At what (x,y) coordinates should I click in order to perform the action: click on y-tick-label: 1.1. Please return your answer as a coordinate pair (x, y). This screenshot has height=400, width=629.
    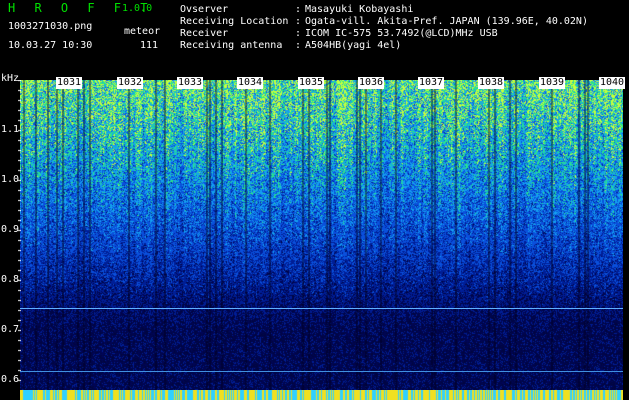
    Looking at the image, I should click on (10, 129).